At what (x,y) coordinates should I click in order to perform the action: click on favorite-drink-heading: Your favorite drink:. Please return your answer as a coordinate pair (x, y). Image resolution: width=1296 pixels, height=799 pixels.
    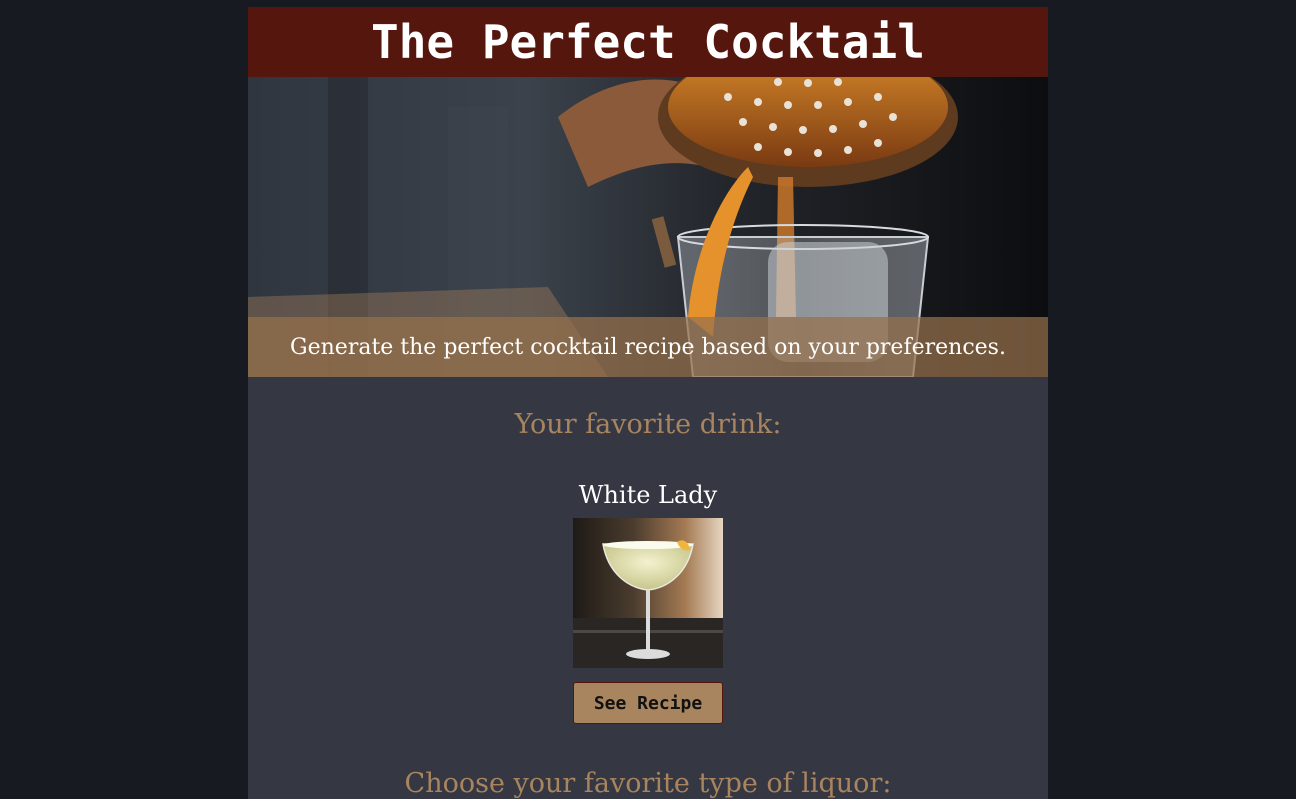
    Looking at the image, I should click on (648, 424).